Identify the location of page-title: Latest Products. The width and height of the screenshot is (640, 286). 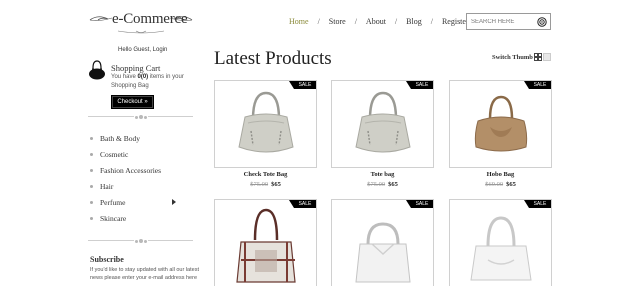
(273, 58).